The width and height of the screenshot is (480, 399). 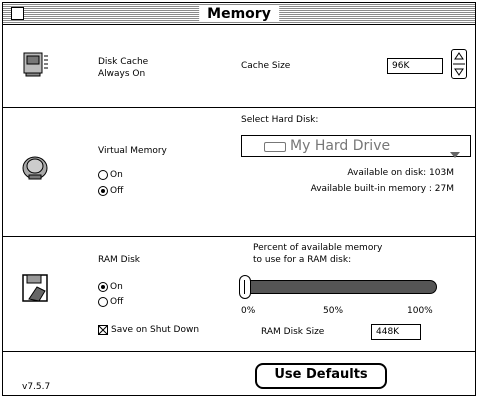 What do you see at coordinates (382, 189) in the screenshot?
I see `available-builtin-memory: Available built-in memory : 27M` at bounding box center [382, 189].